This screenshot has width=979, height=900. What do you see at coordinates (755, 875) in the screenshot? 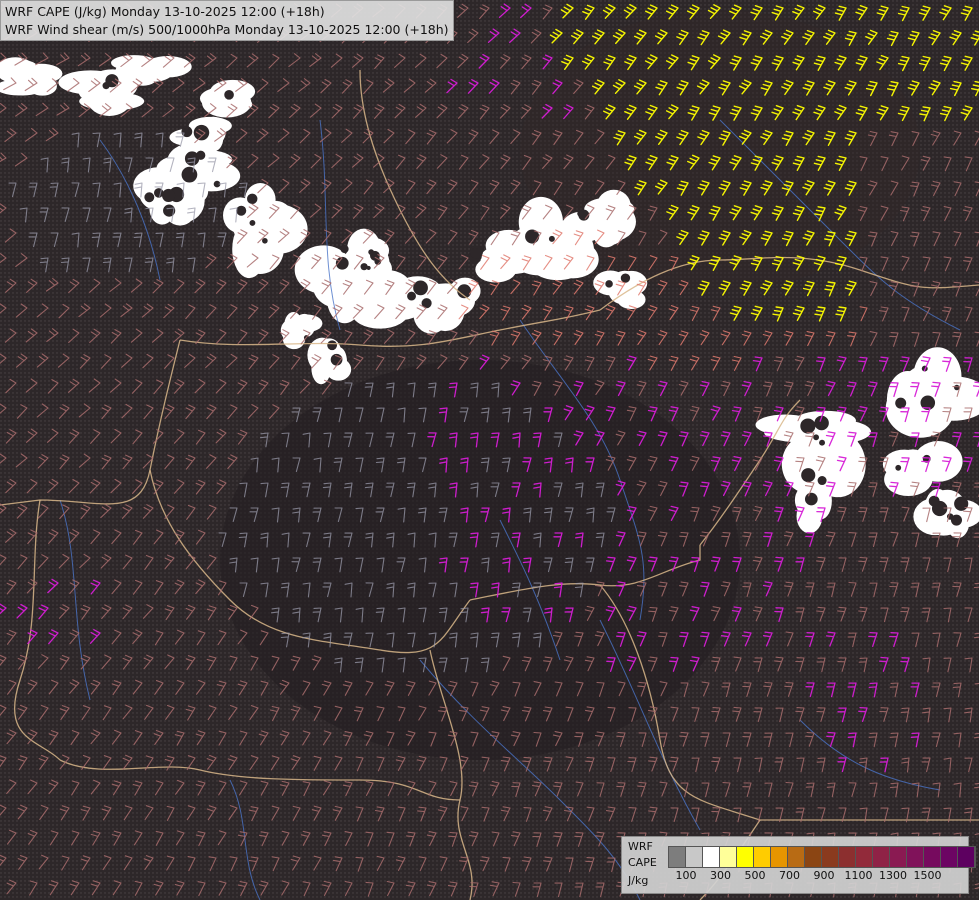
I see `legend-tick-label: 500` at bounding box center [755, 875].